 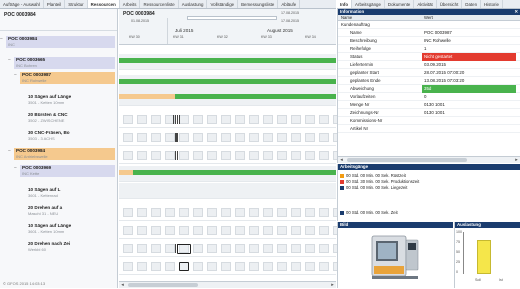 What do you see at coordinates (429, 33) in the screenshot?
I see `info-row: Name POC 0003987` at bounding box center [429, 33].